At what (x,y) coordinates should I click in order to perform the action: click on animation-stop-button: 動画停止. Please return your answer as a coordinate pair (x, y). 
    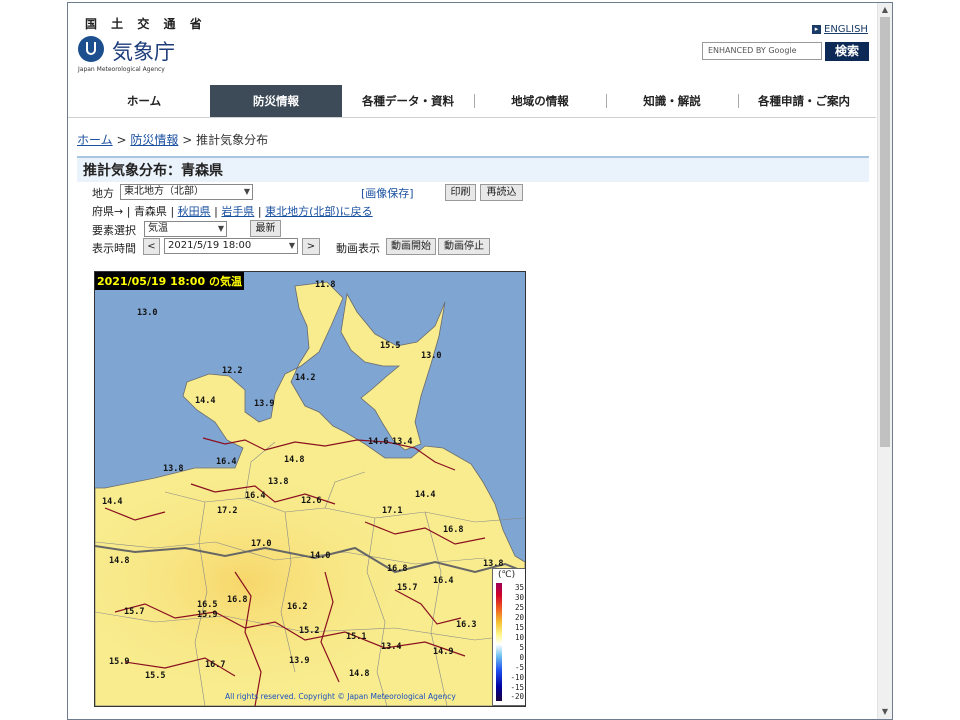
    Looking at the image, I should click on (464, 246).